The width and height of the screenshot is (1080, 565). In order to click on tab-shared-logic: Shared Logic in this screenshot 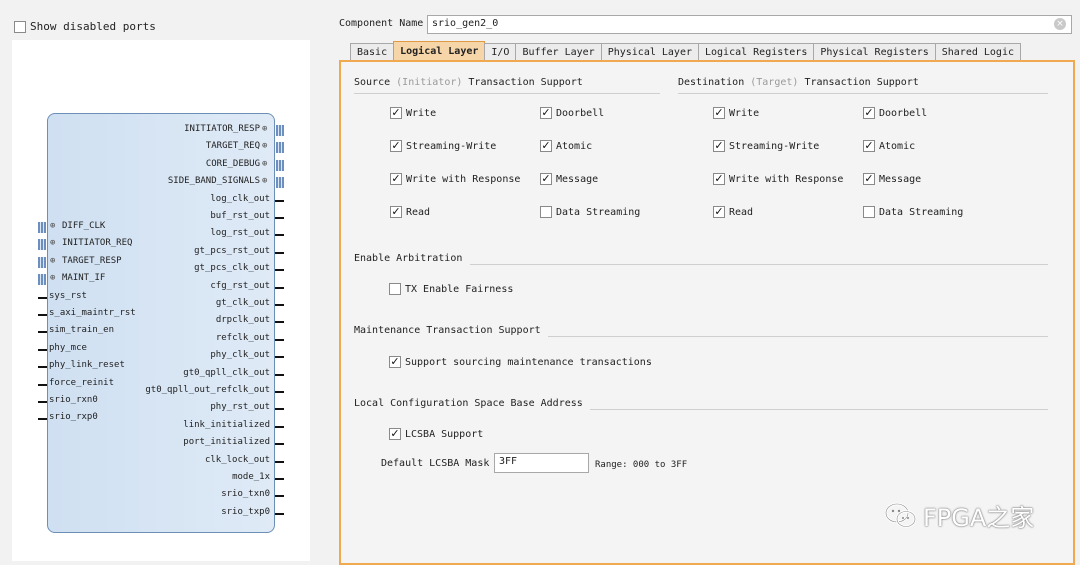, I will do `click(977, 52)`.